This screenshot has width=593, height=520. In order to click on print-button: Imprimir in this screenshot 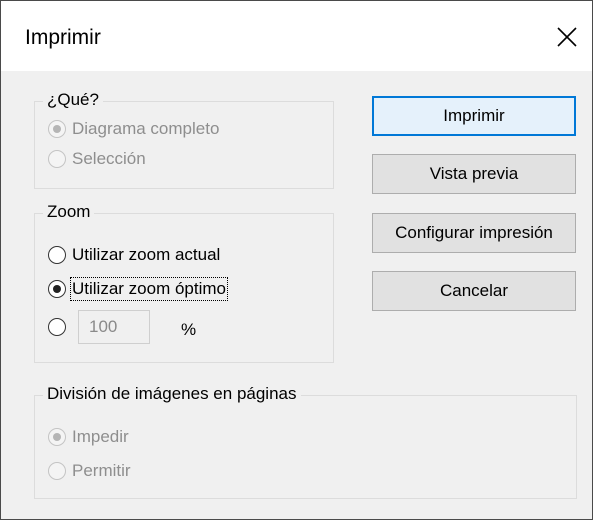, I will do `click(474, 116)`.